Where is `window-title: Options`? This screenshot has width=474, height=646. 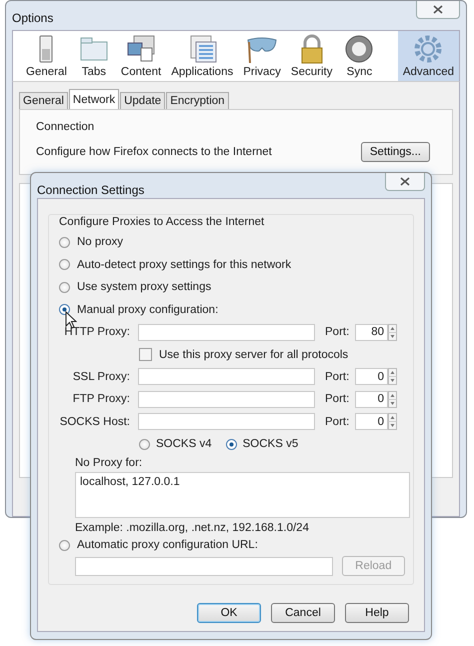 window-title: Options is located at coordinates (33, 18).